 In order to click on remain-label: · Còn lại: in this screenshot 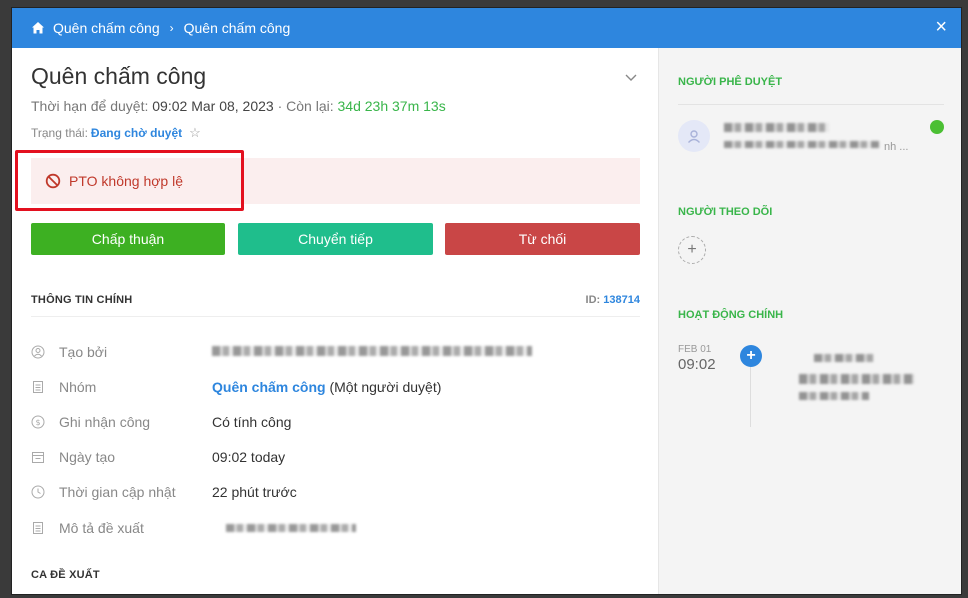, I will do `click(305, 106)`.